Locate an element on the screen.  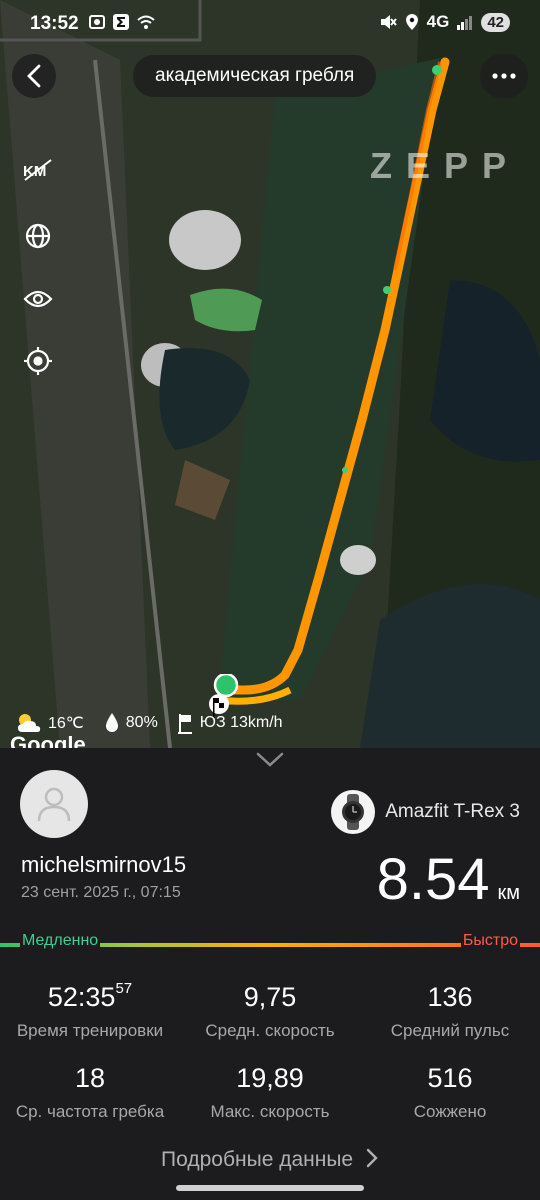
back-arrow-icon is located at coordinates (34, 76).